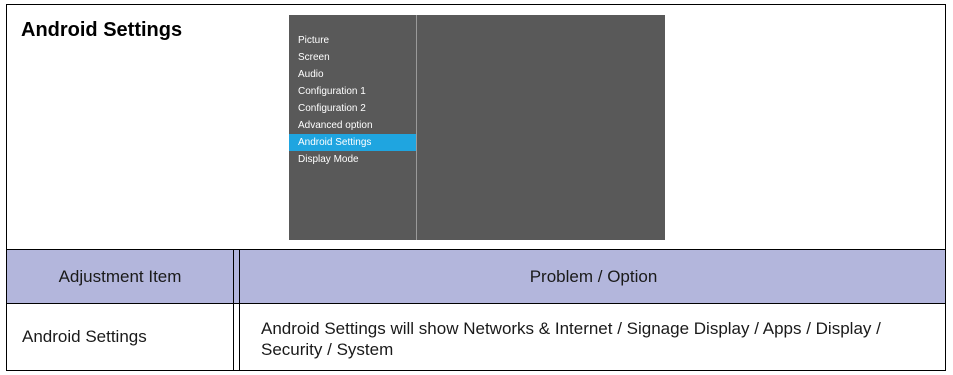 Image resolution: width=953 pixels, height=375 pixels. I want to click on osd-menu-item-advanced-option: Advanced option, so click(352, 125).